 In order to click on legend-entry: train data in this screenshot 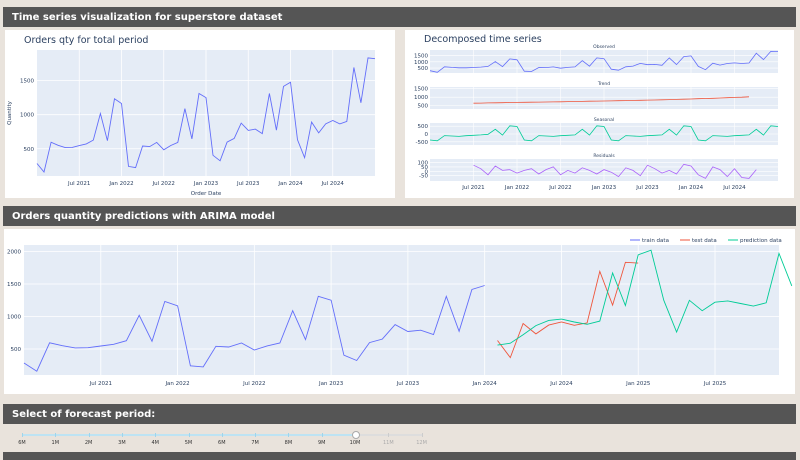, I will do `click(655, 241)`.